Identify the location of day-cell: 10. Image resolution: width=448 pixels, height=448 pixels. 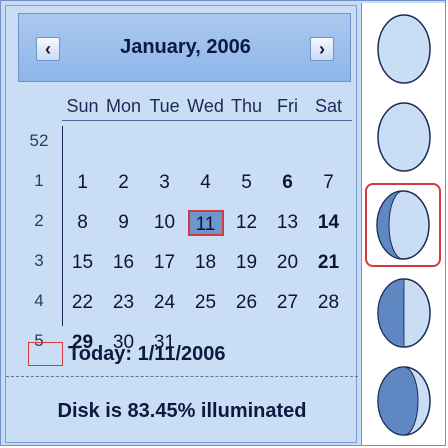
(165, 223).